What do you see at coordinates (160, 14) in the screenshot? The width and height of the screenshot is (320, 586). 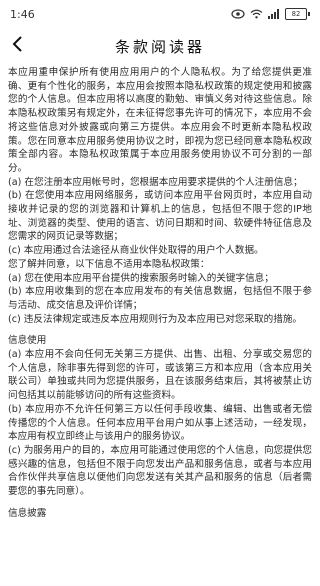 I see `status-bar: 1:46 82` at bounding box center [160, 14].